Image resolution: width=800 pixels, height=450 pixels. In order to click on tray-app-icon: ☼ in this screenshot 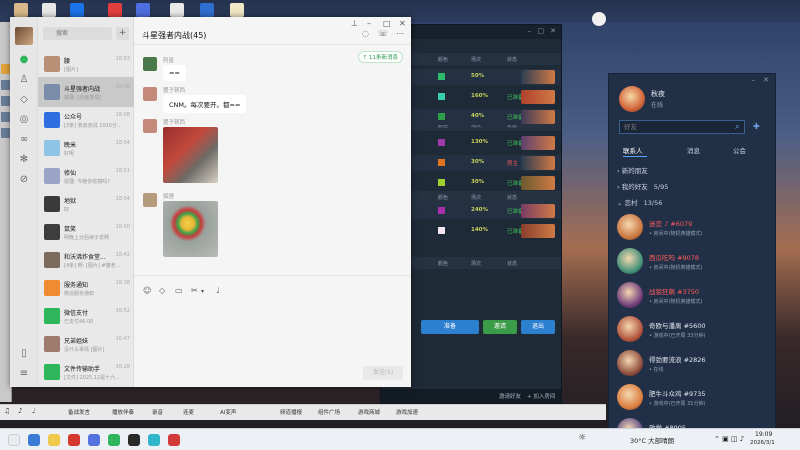, I will do `click(582, 438)`.